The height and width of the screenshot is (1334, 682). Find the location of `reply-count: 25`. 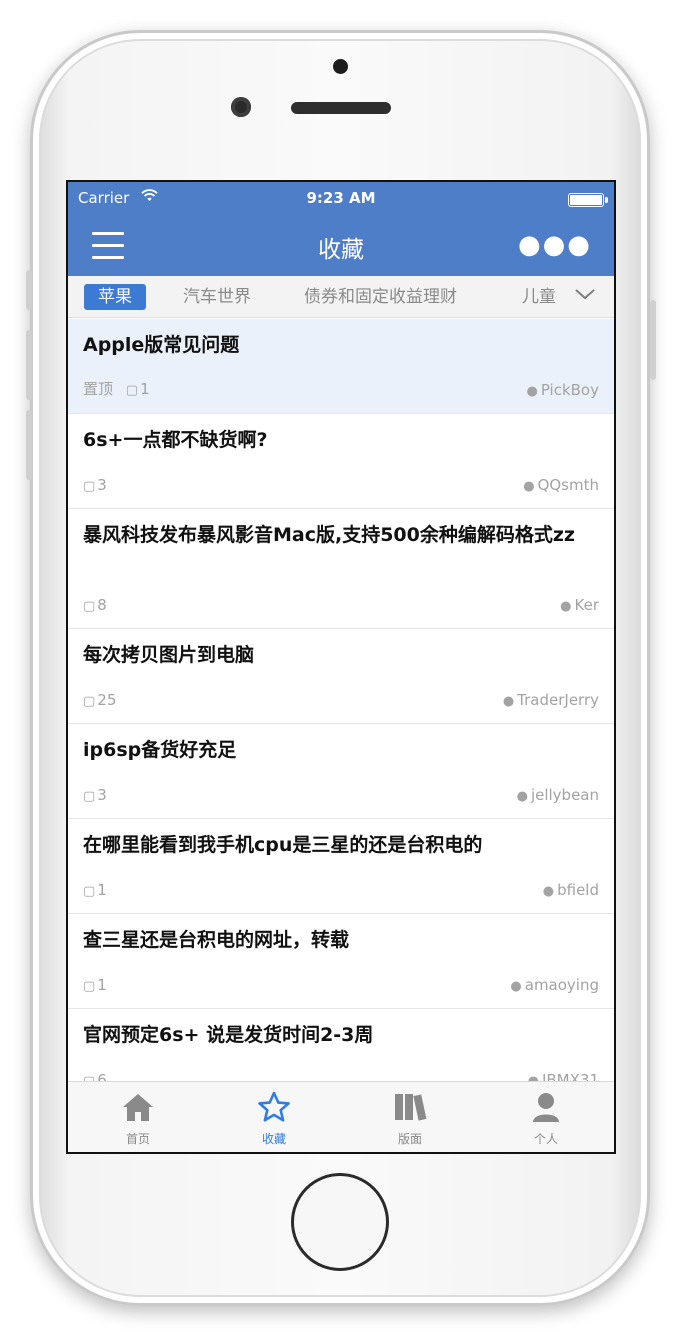

reply-count: 25 is located at coordinates (107, 700).